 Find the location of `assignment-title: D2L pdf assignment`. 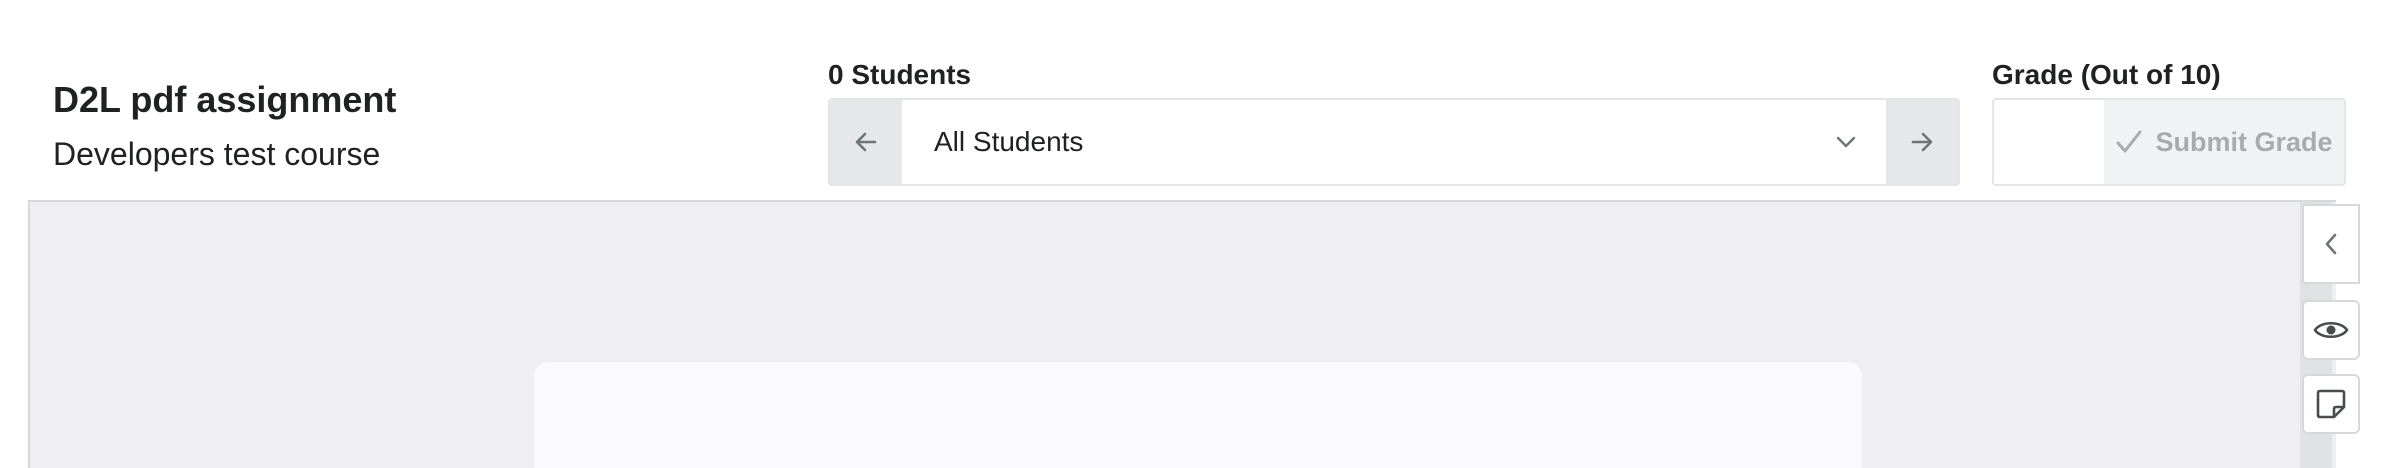

assignment-title: D2L pdf assignment is located at coordinates (225, 99).